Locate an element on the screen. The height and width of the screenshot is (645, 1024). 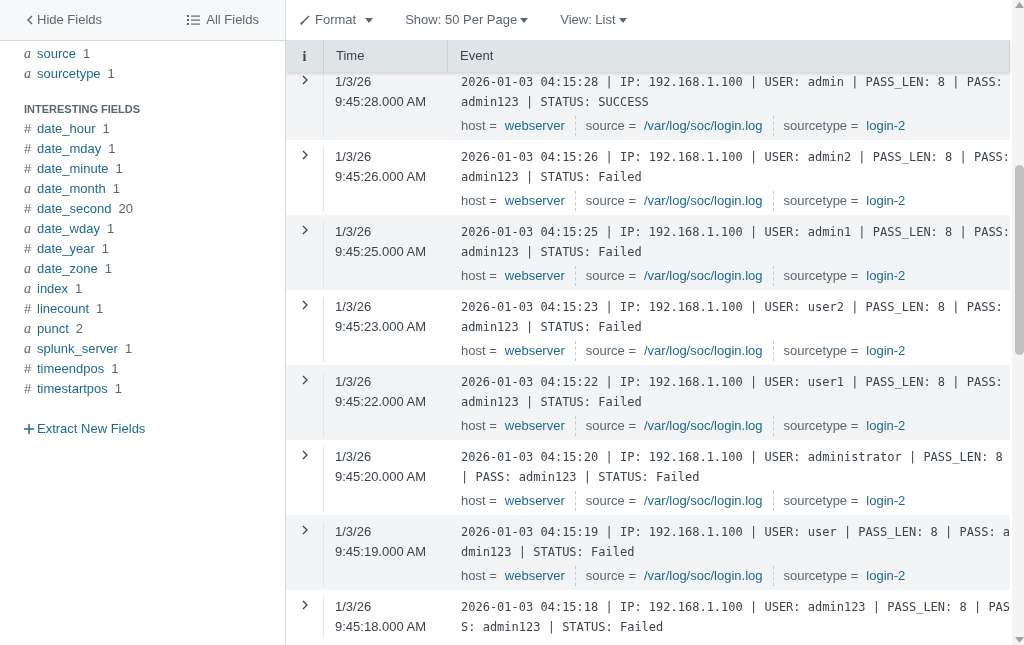
event-time: 9:45:28.000 AM is located at coordinates (381, 102).